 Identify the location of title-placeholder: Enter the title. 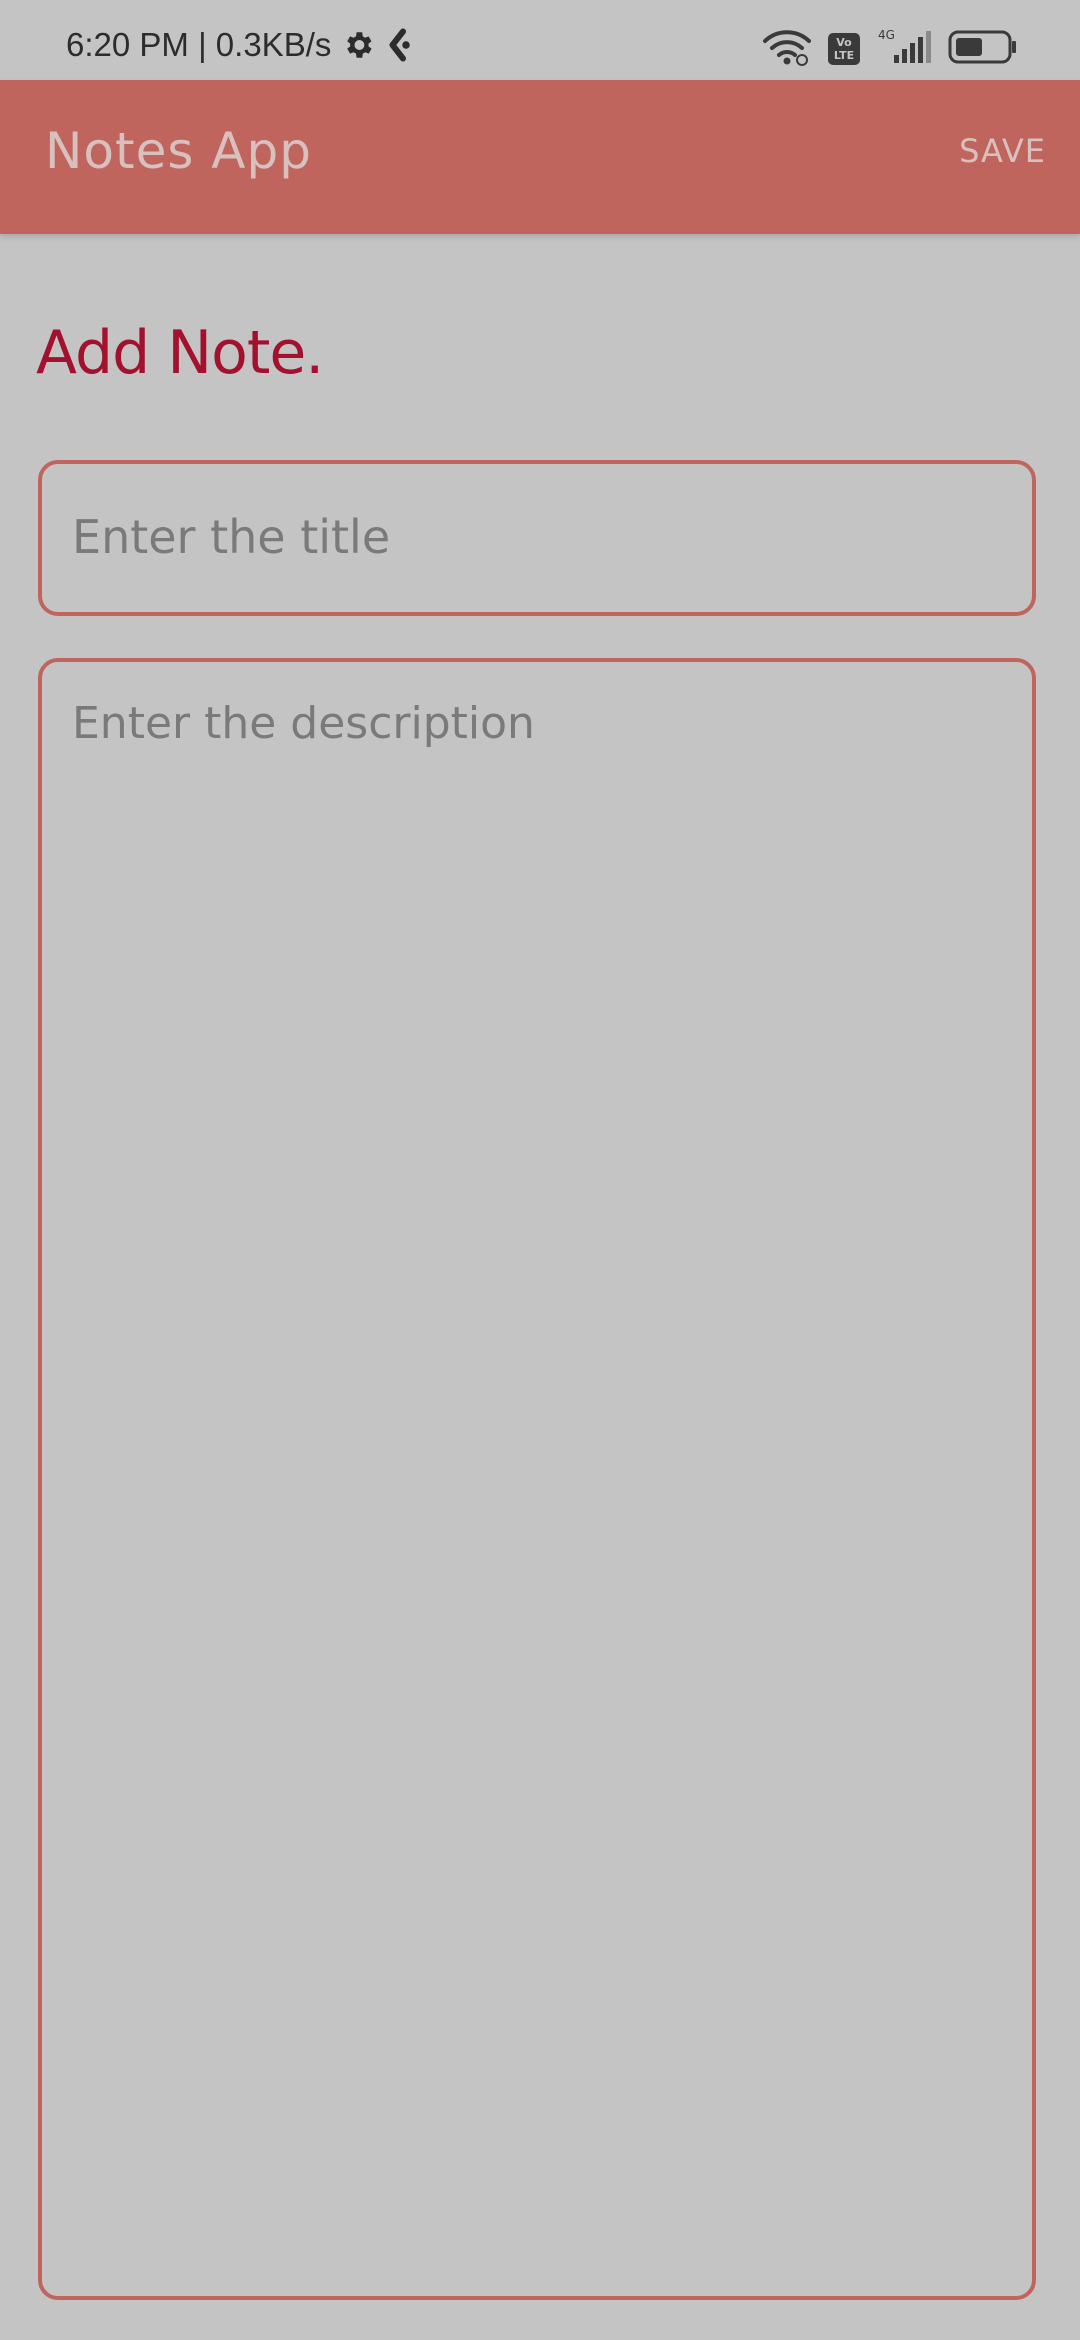
(231, 537).